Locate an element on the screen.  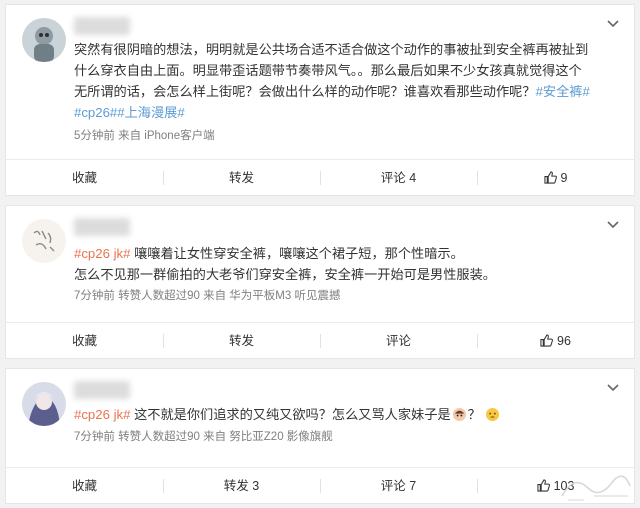
comment-button: 评论 is located at coordinates (398, 341).